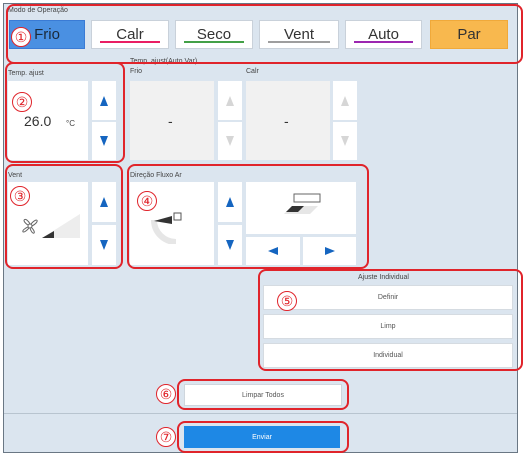 Image resolution: width=525 pixels, height=456 pixels. I want to click on callout-4-box, so click(248, 216).